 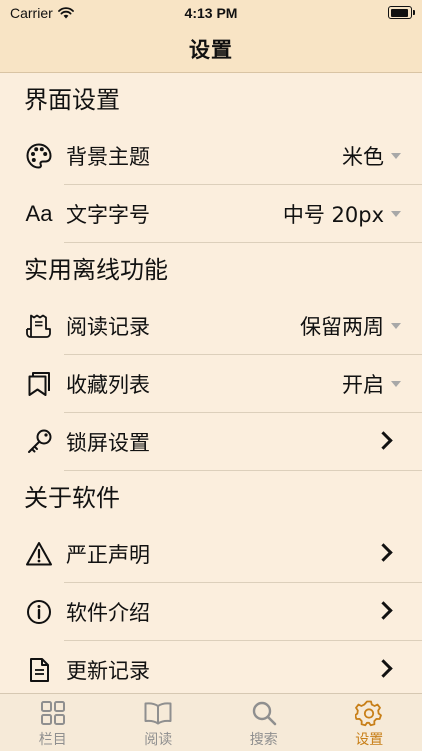 What do you see at coordinates (264, 713) in the screenshot?
I see `search-icon` at bounding box center [264, 713].